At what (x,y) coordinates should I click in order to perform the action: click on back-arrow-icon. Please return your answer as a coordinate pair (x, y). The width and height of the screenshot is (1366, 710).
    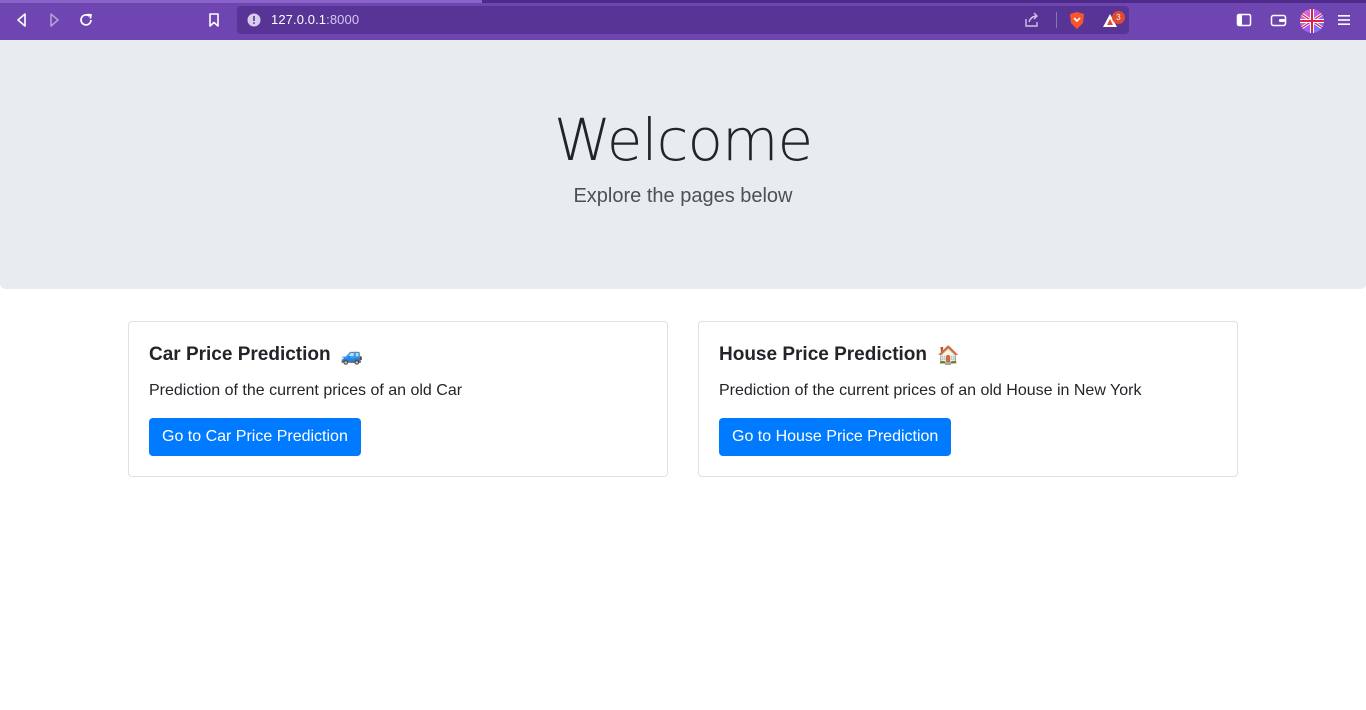
    Looking at the image, I should click on (22, 20).